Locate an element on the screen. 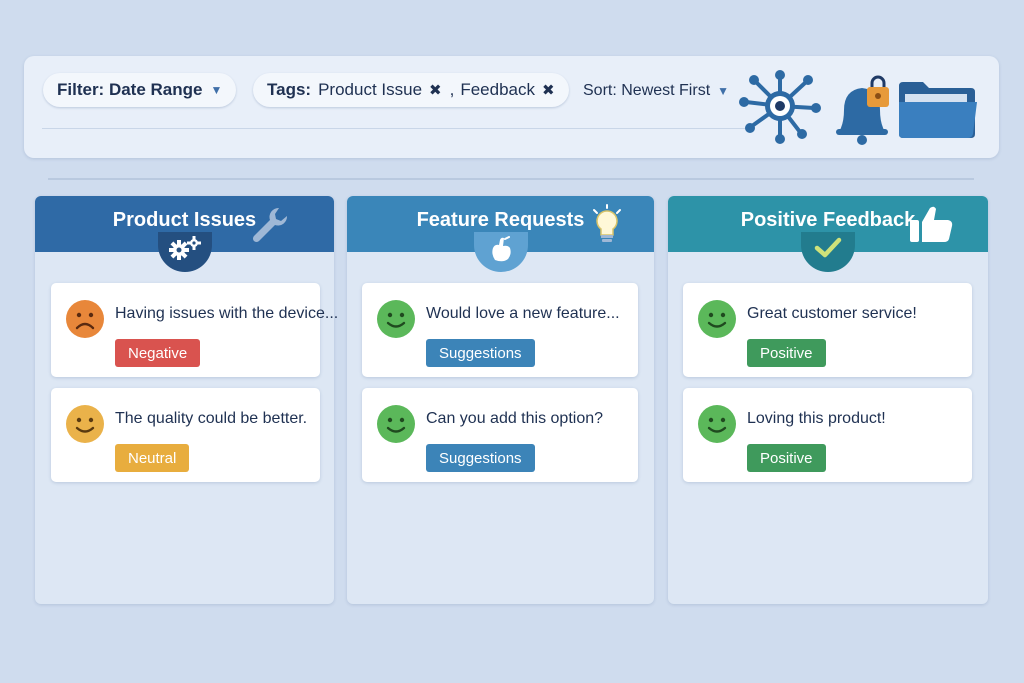 Image resolution: width=1024 pixels, height=683 pixels. sort-dropdown: Sort: Newest First ▼ is located at coordinates (656, 91).